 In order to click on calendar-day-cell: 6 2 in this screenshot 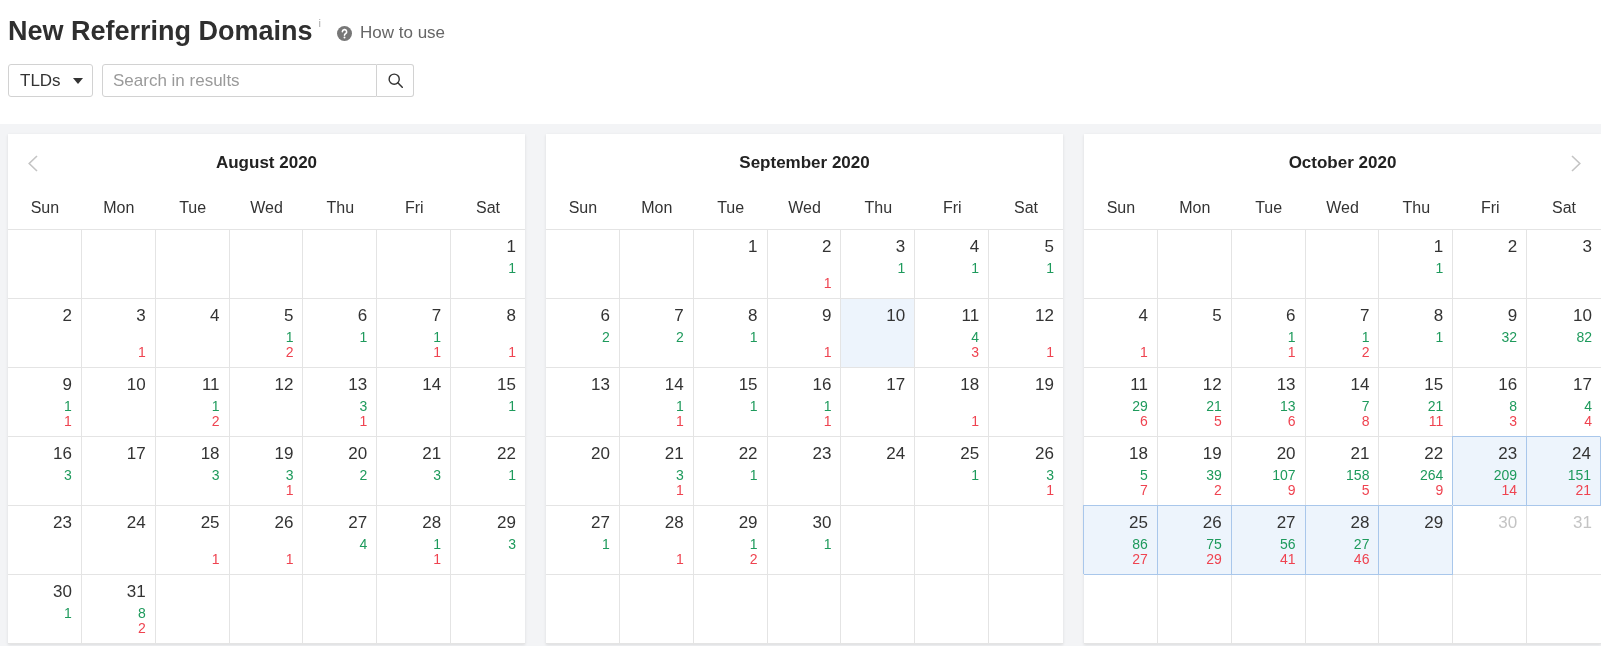, I will do `click(583, 333)`.